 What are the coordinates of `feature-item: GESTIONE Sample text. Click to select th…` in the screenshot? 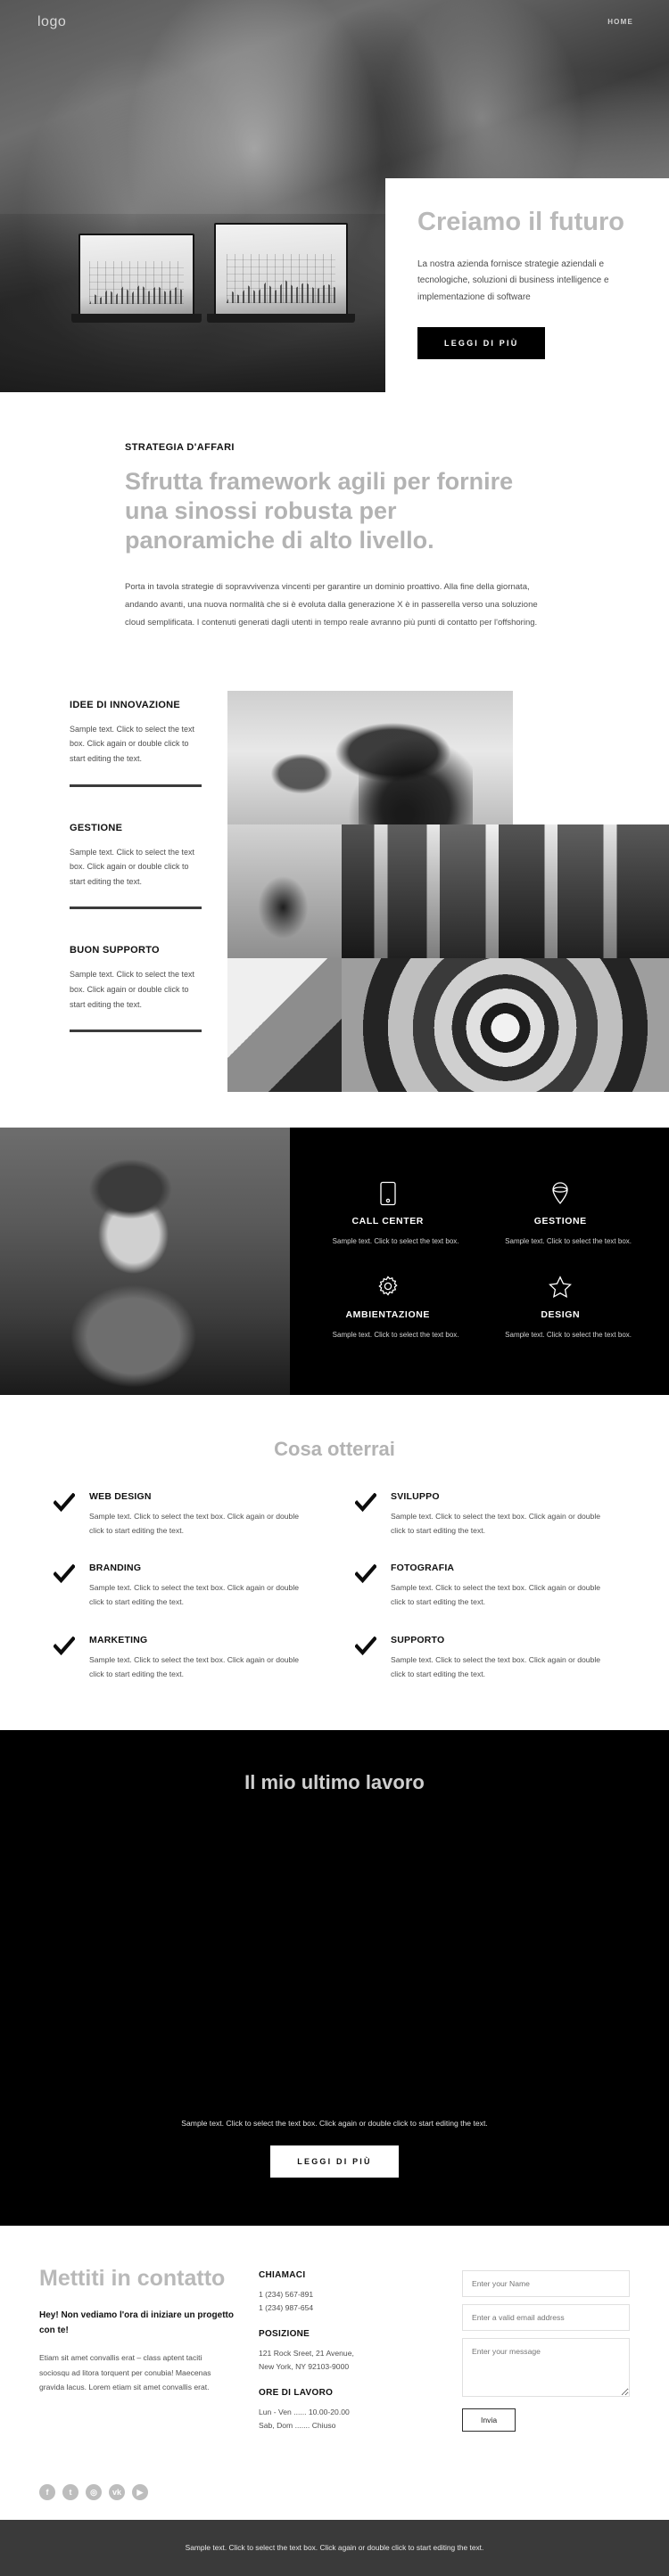 It's located at (148, 867).